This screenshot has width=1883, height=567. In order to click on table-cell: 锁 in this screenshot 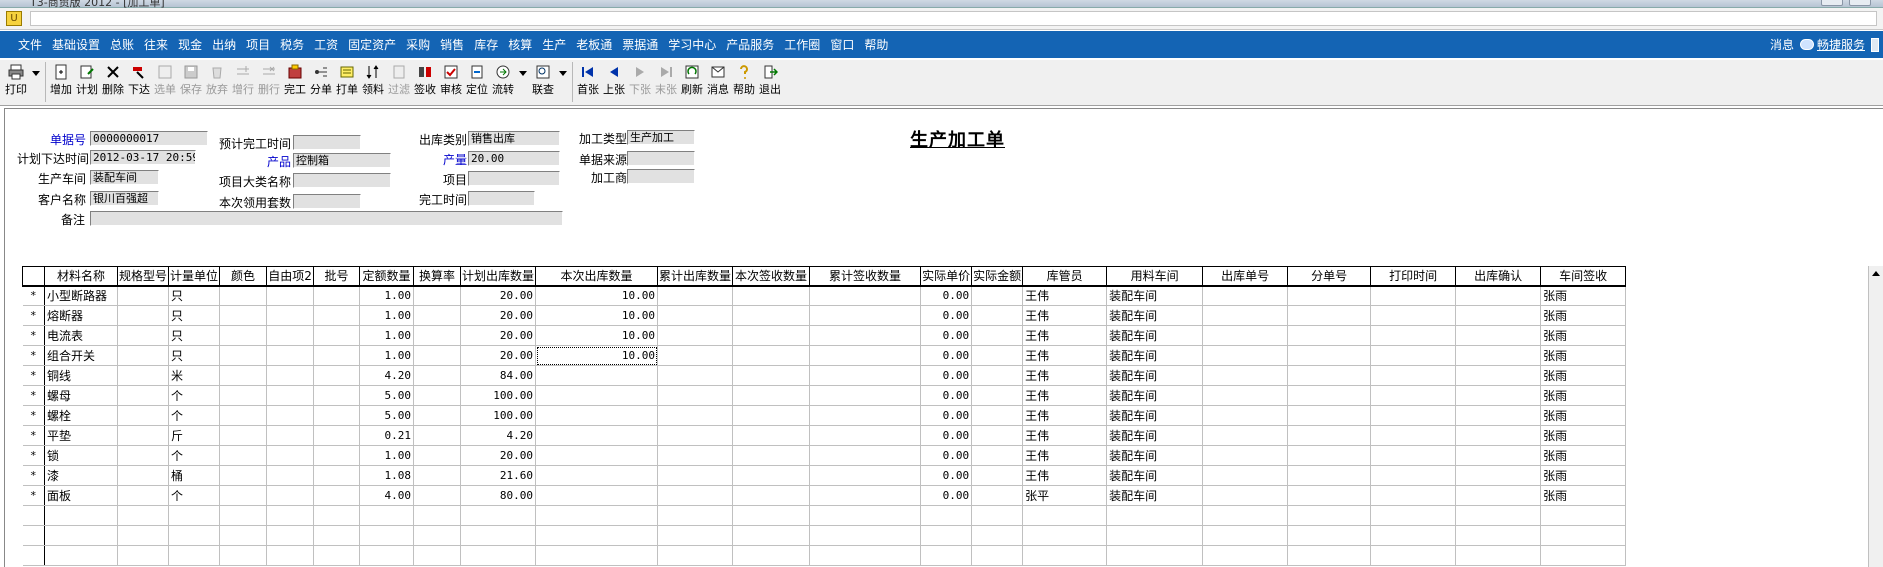, I will do `click(81, 455)`.